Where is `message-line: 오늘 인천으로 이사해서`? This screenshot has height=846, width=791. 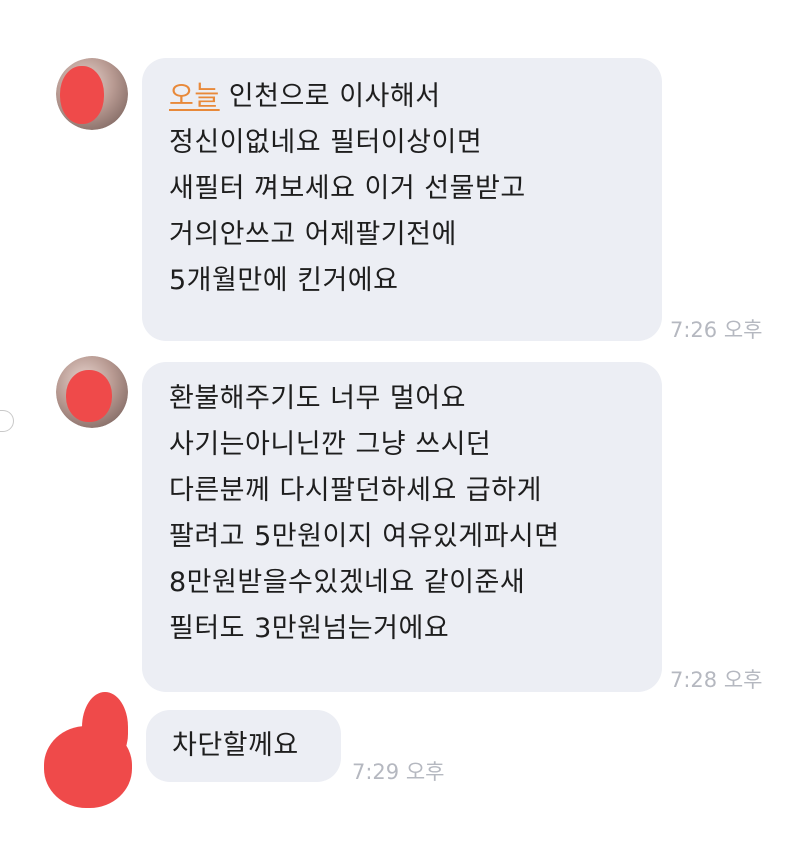 message-line: 오늘 인천으로 이사해서 is located at coordinates (403, 97).